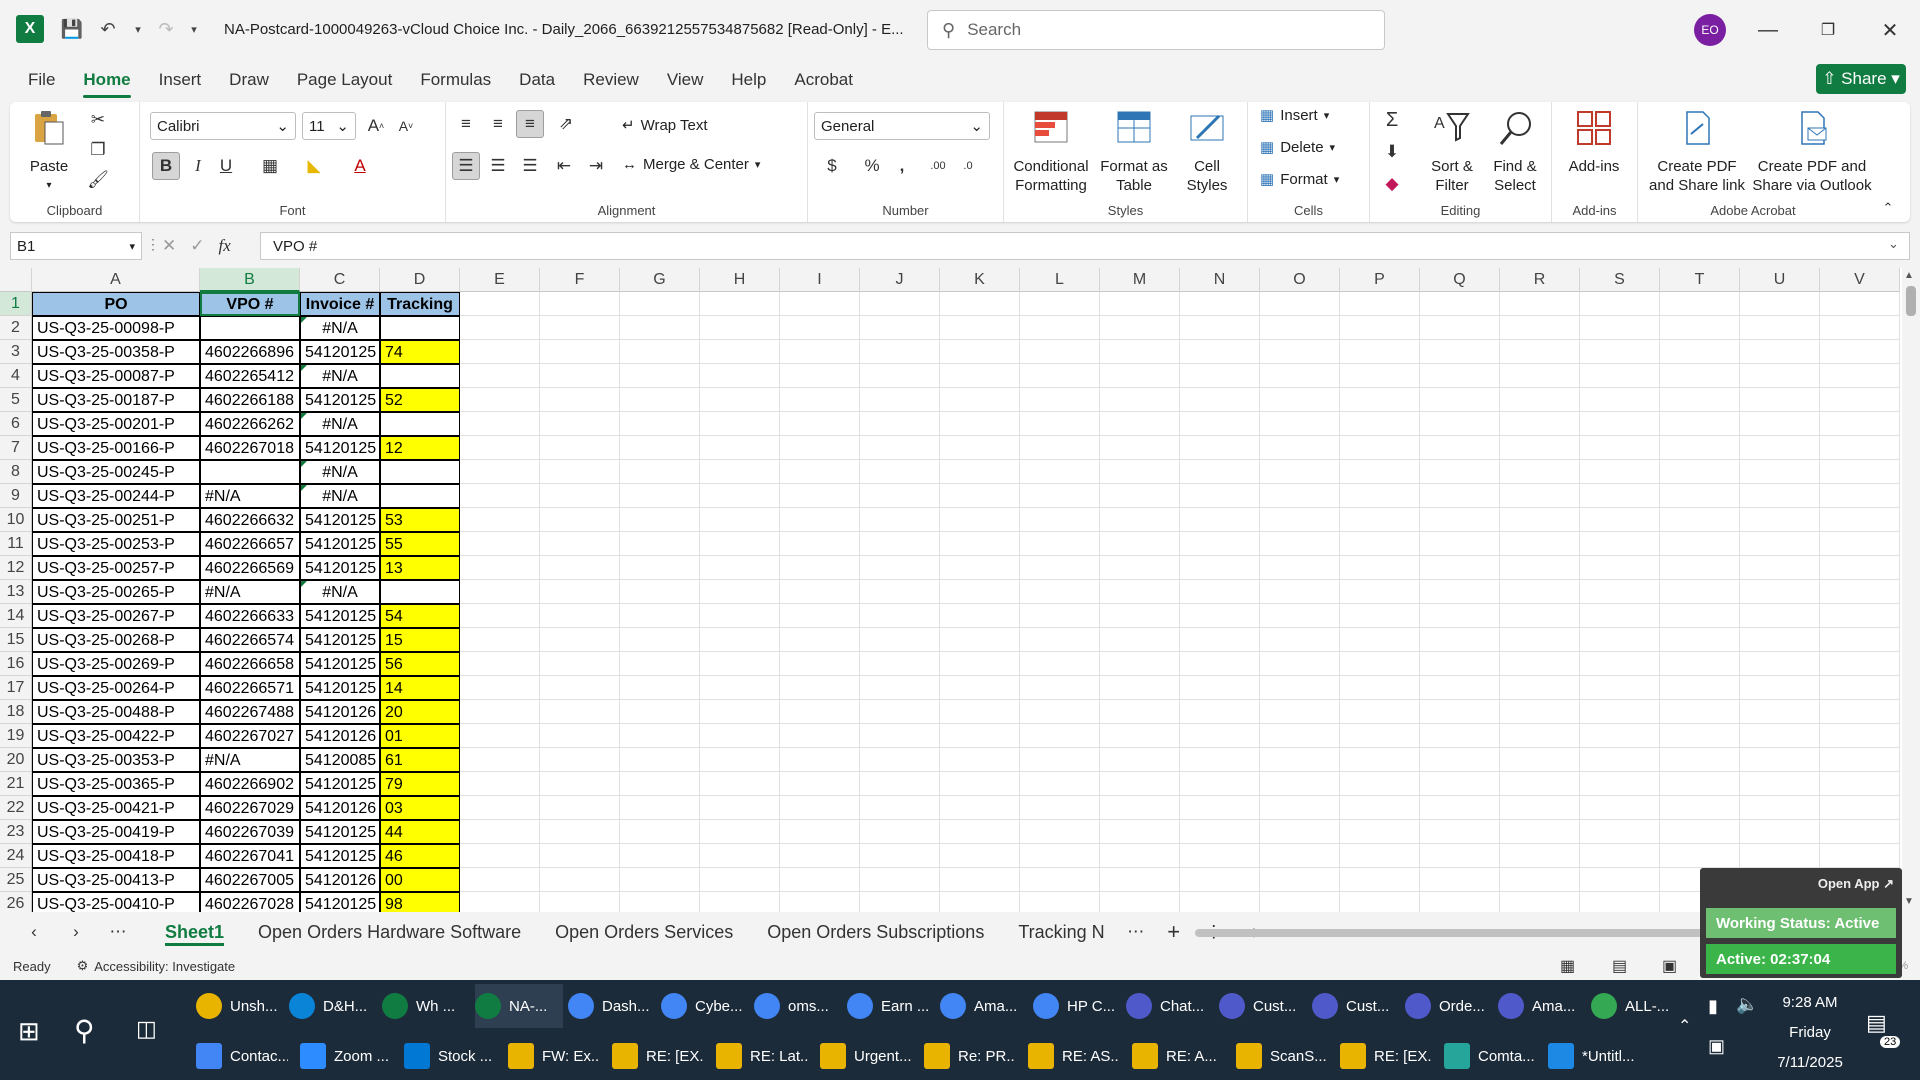  What do you see at coordinates (564, 166) in the screenshot?
I see `decrease-indent-icon: ⇤` at bounding box center [564, 166].